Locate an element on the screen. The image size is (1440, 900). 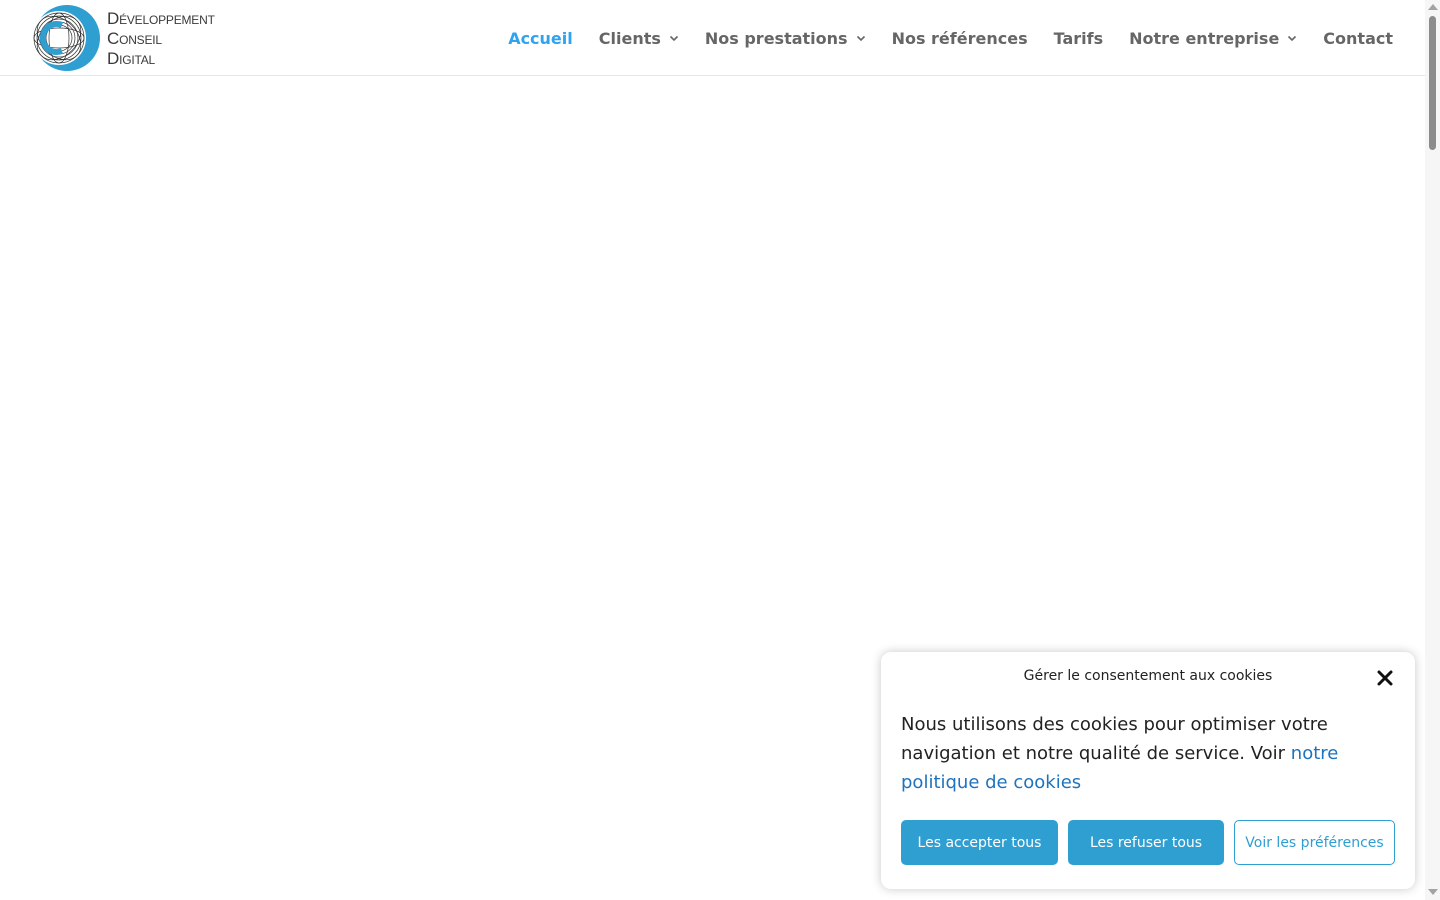
nav-item-label: Contact is located at coordinates (1358, 38).